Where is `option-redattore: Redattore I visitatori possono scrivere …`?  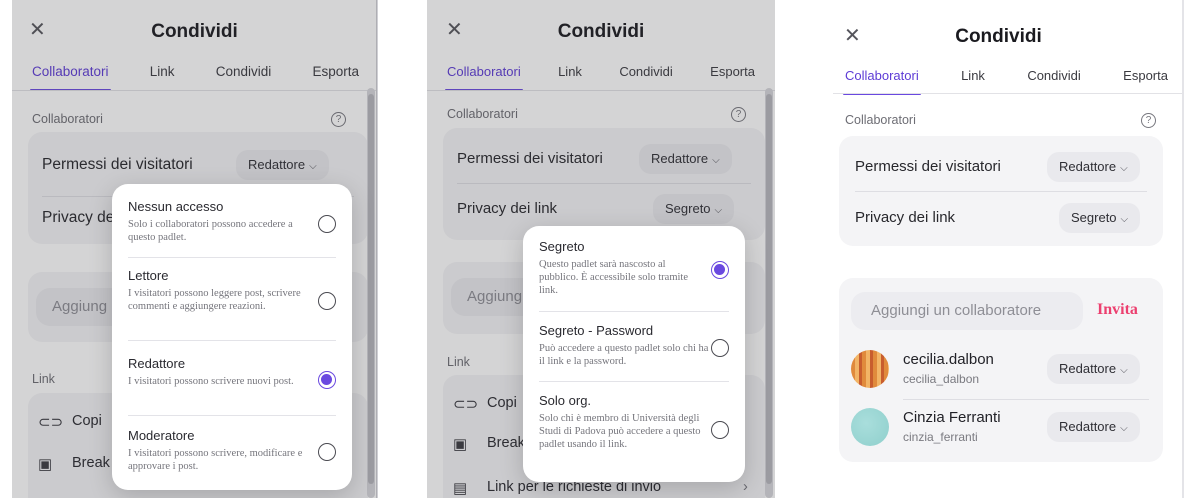
option-redattore: Redattore I visitatori possono scrivere … is located at coordinates (232, 372).